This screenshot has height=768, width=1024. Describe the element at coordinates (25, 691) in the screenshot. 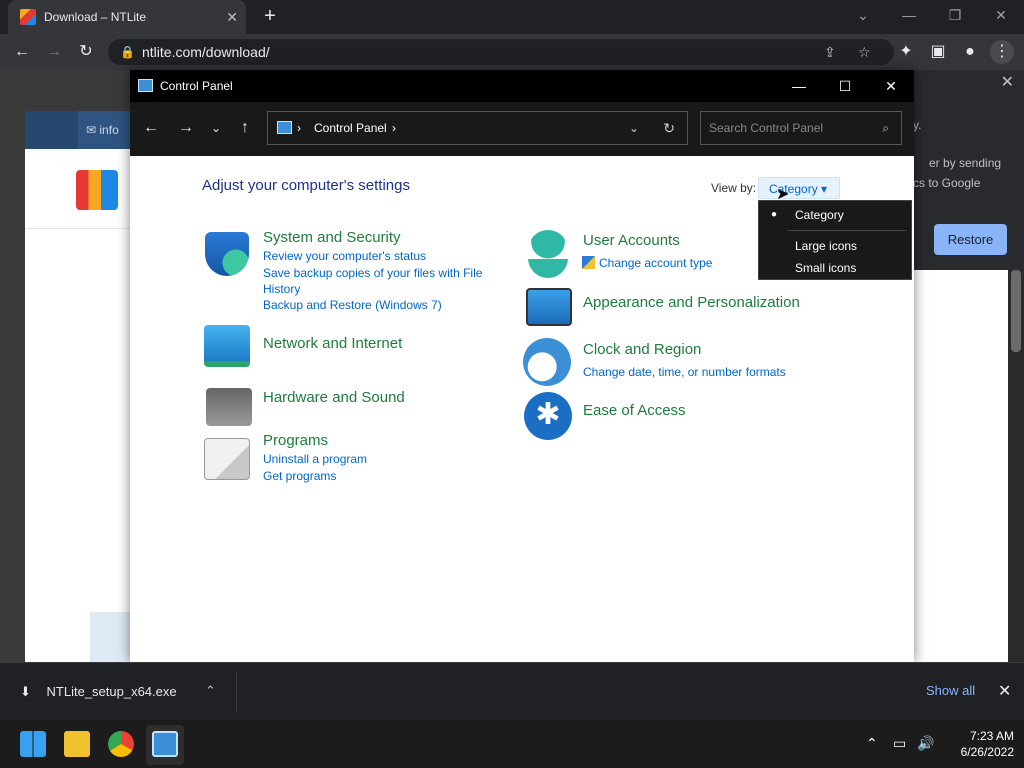

I see `download-file-icon: ⬇` at that location.